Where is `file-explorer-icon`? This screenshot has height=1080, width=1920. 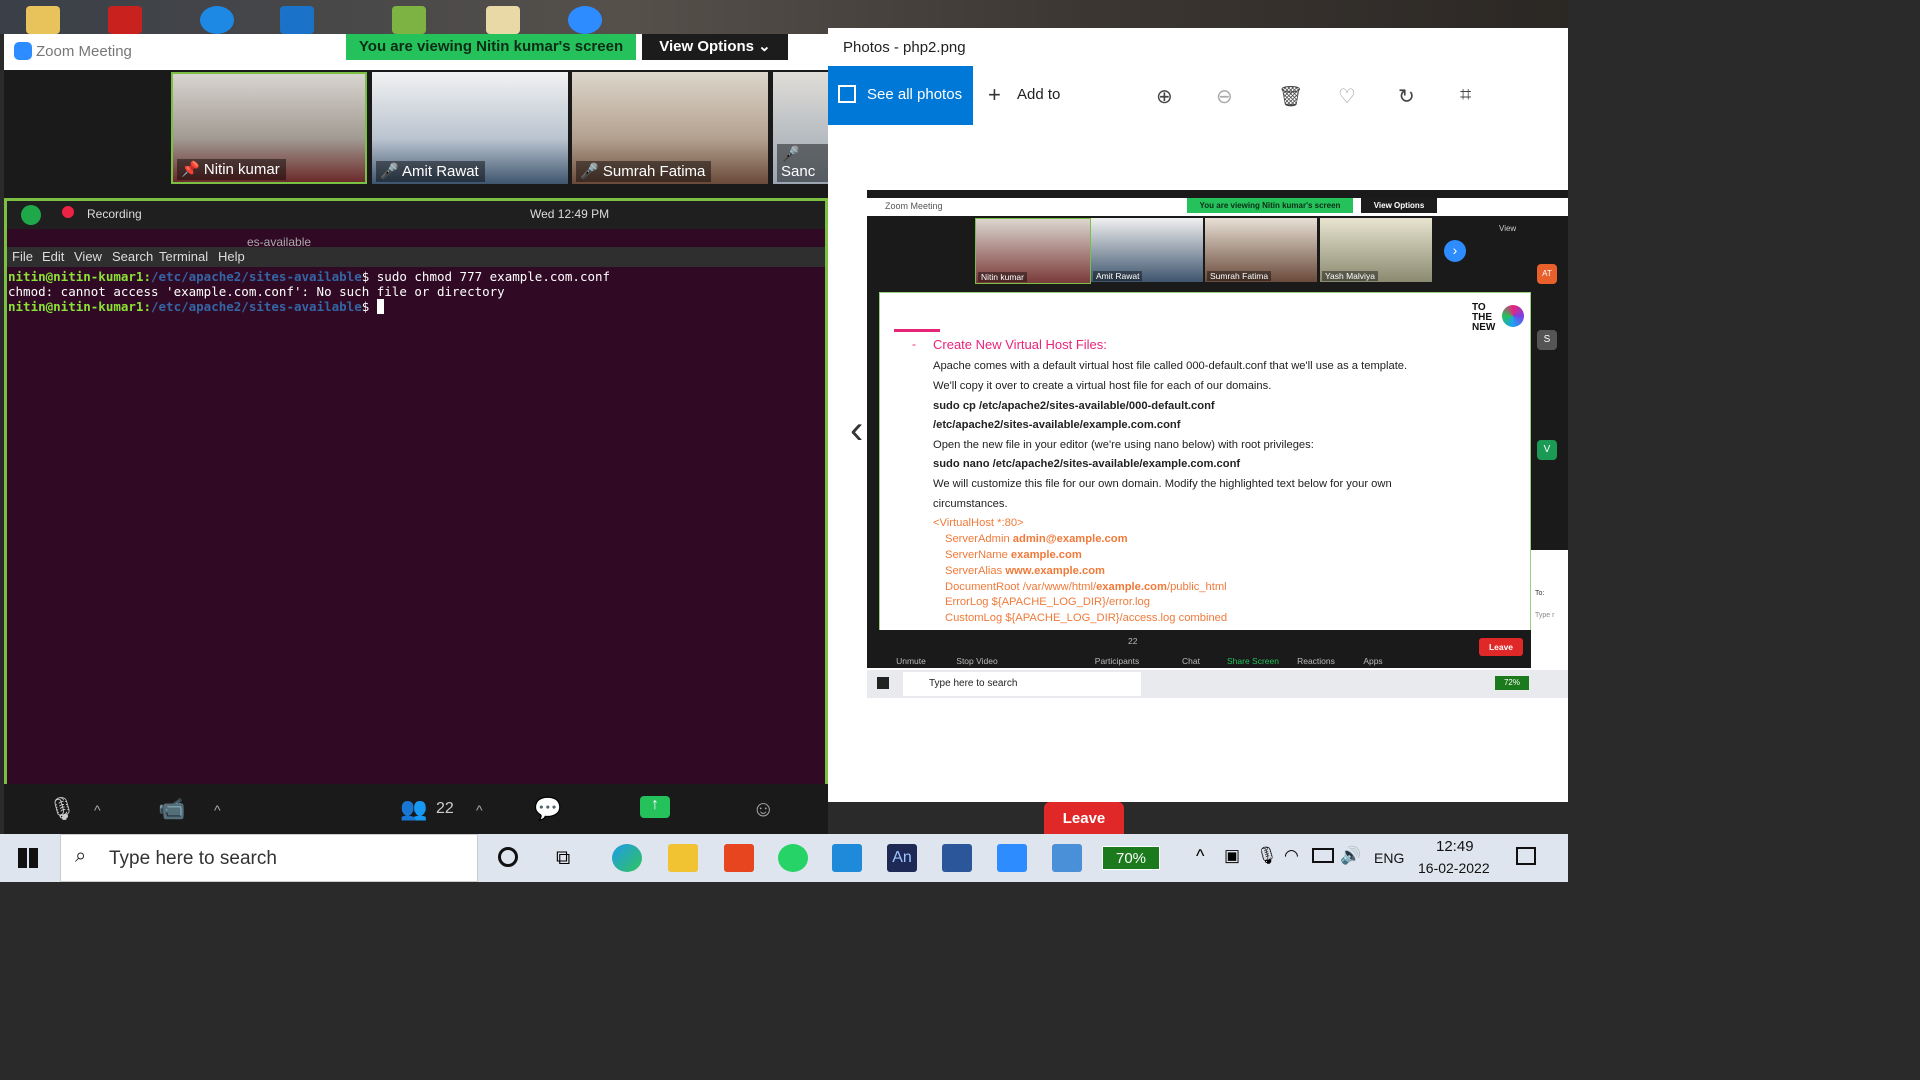 file-explorer-icon is located at coordinates (683, 858).